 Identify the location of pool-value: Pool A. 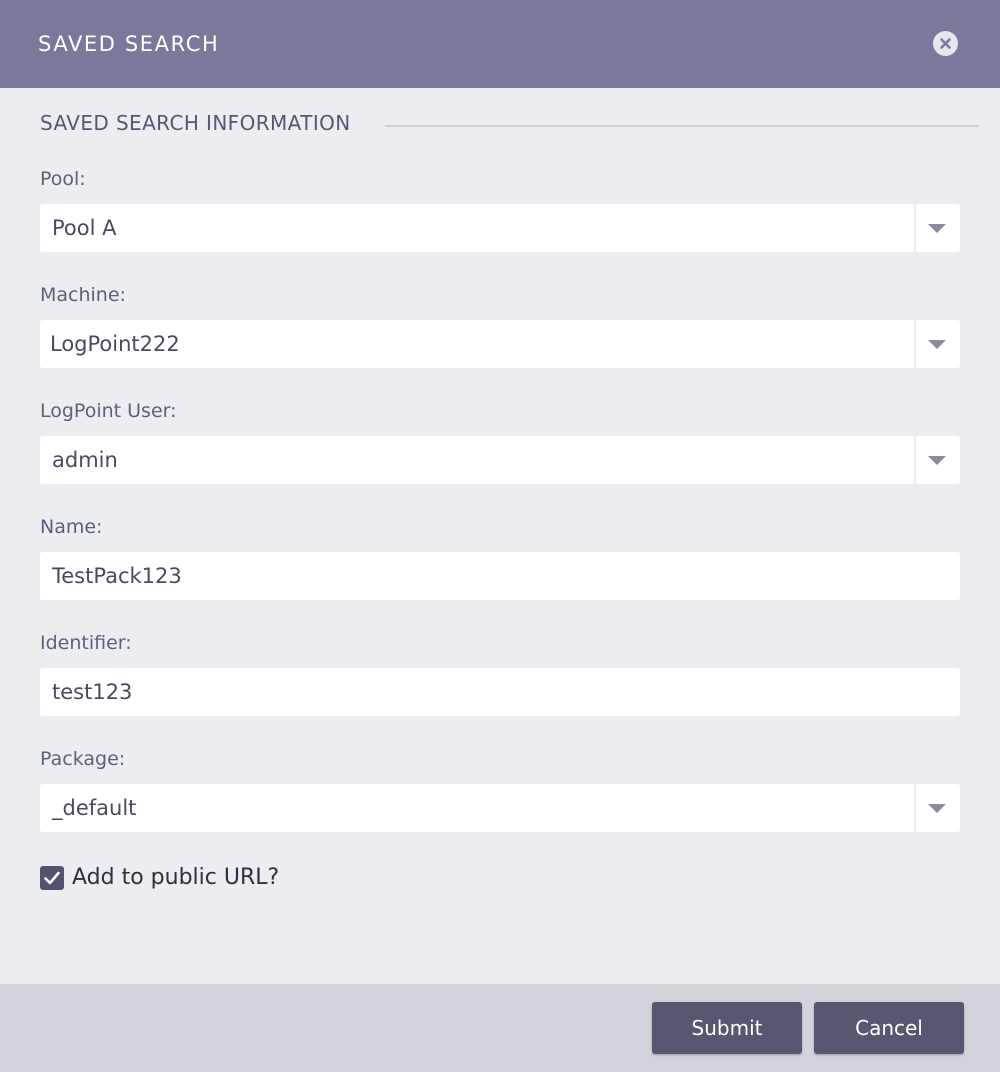
(84, 228).